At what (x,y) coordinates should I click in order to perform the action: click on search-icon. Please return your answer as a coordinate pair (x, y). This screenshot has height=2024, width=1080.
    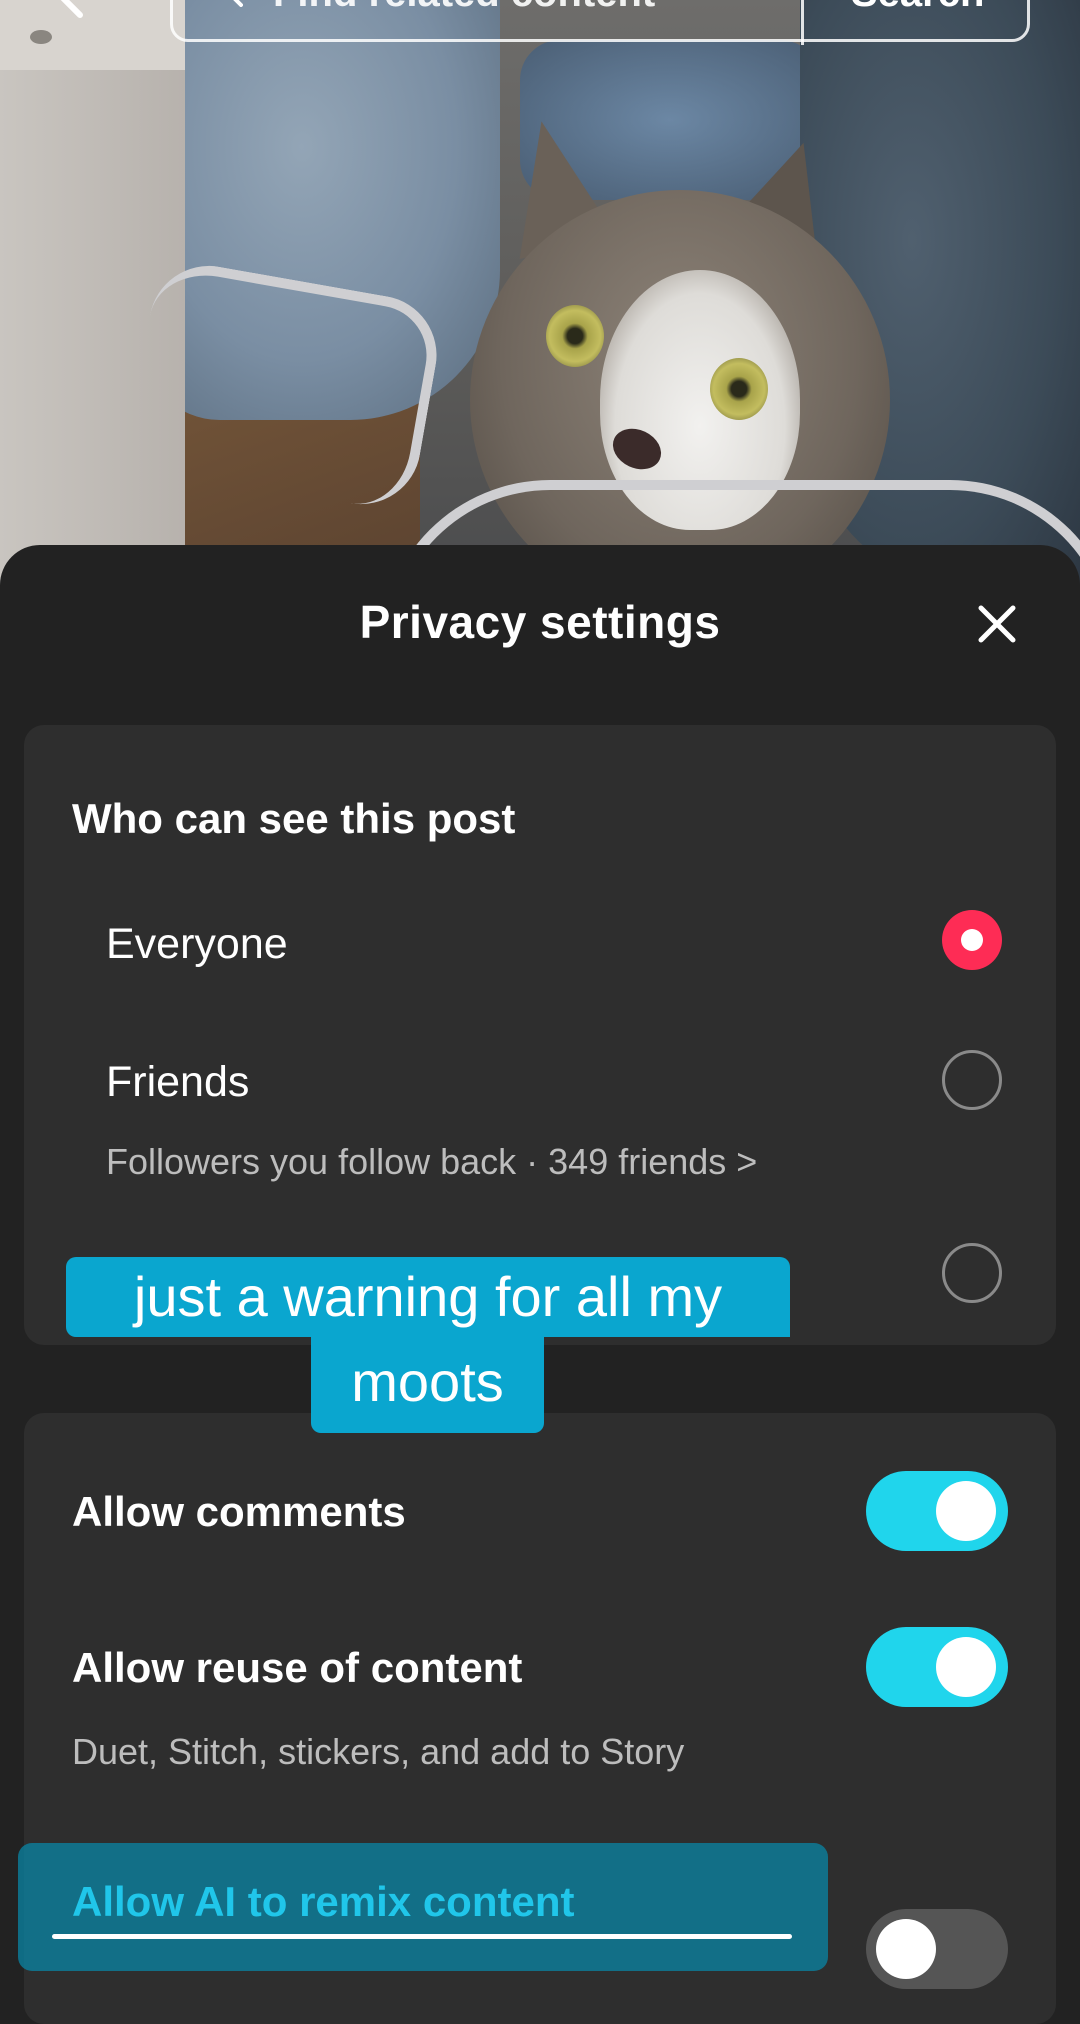
    Looking at the image, I should click on (238, 3).